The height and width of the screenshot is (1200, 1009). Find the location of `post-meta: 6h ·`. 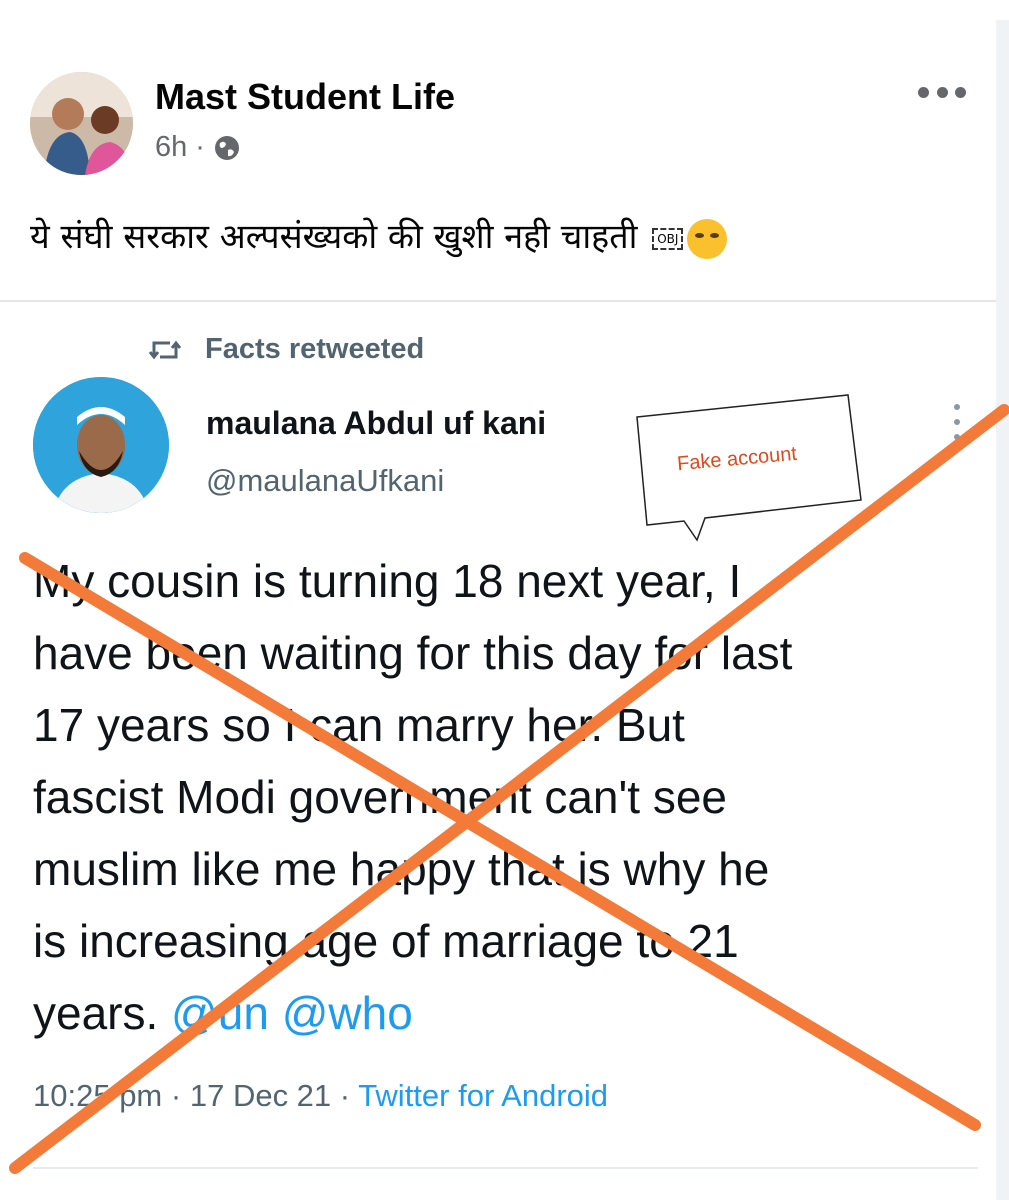

post-meta: 6h · is located at coordinates (198, 147).